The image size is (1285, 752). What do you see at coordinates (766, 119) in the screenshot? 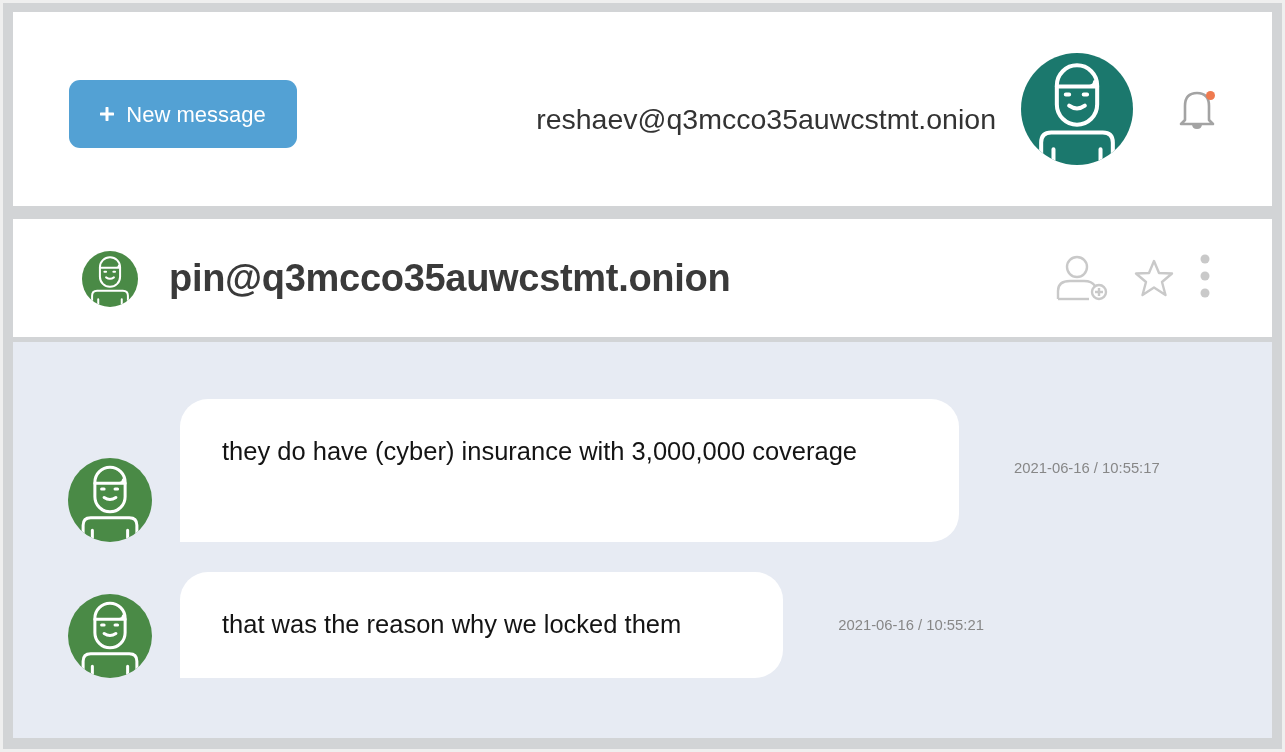
I see `account-email: reshaev@q3mcco35auwcstmt.onion` at bounding box center [766, 119].